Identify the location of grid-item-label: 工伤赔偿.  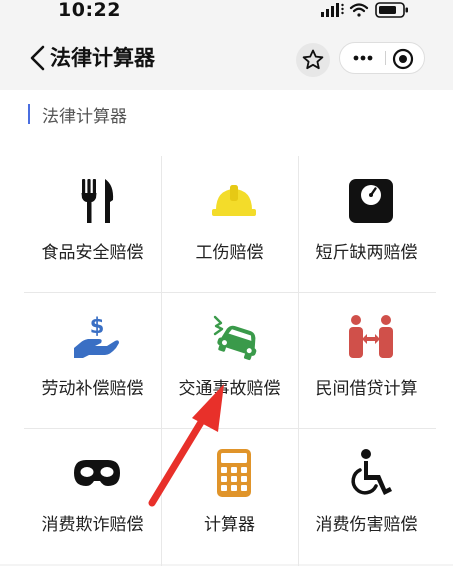
(229, 253).